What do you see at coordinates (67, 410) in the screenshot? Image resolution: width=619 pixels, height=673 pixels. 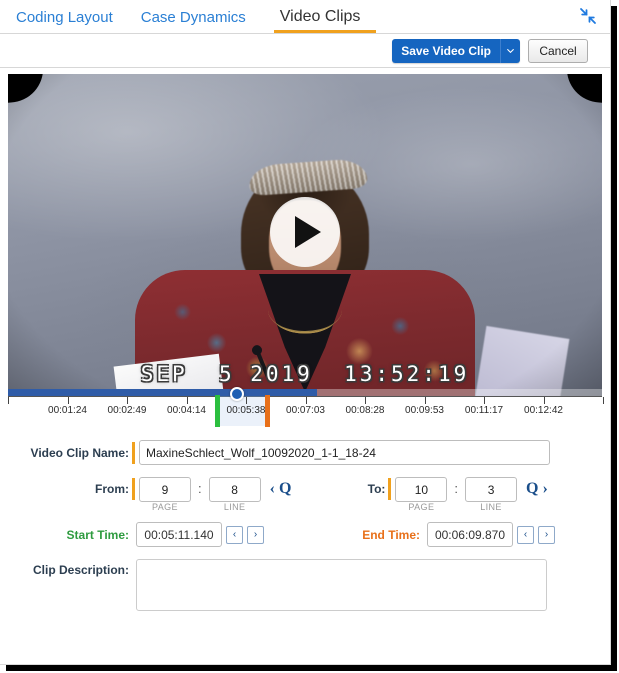 I see `timeline-tick-label: 00:01:24` at bounding box center [67, 410].